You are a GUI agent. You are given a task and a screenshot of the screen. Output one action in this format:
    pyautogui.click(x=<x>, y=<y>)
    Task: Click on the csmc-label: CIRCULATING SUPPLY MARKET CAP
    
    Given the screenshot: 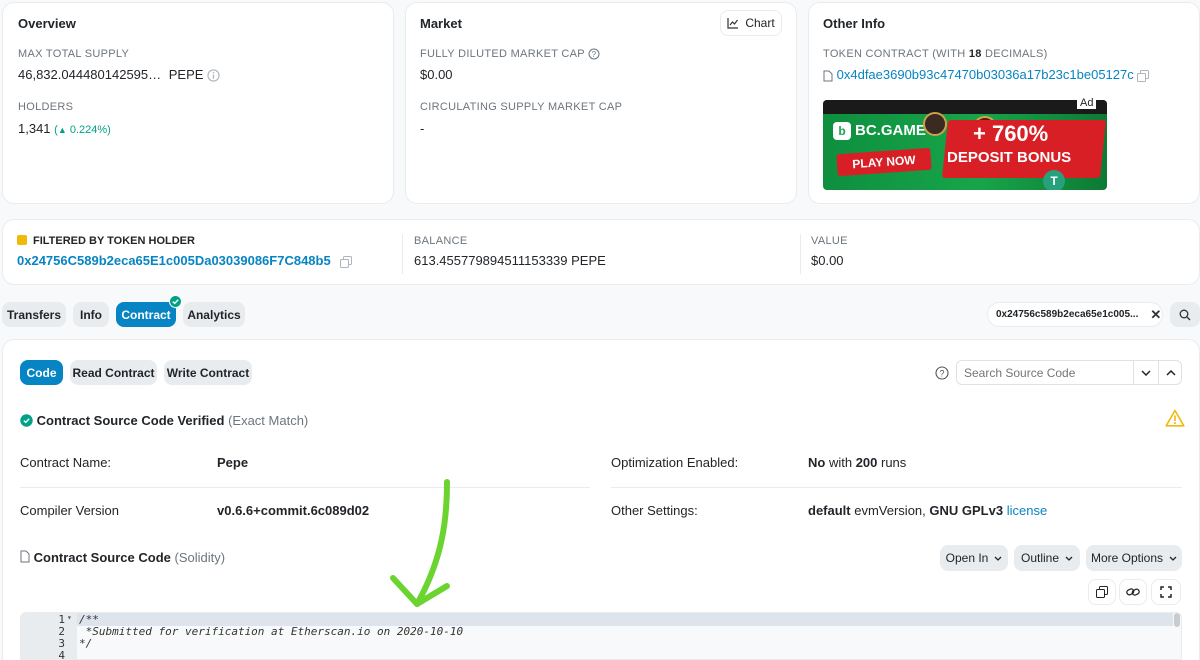 What is the action you would take?
    pyautogui.click(x=521, y=107)
    